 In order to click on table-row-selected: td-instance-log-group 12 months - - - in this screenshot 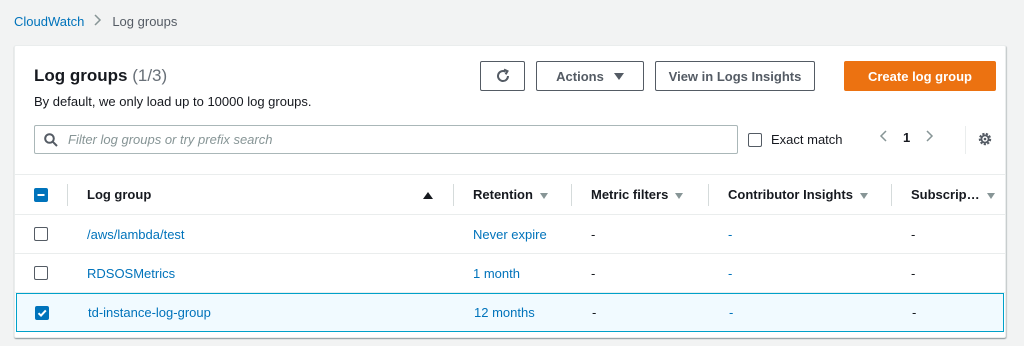, I will do `click(510, 312)`.